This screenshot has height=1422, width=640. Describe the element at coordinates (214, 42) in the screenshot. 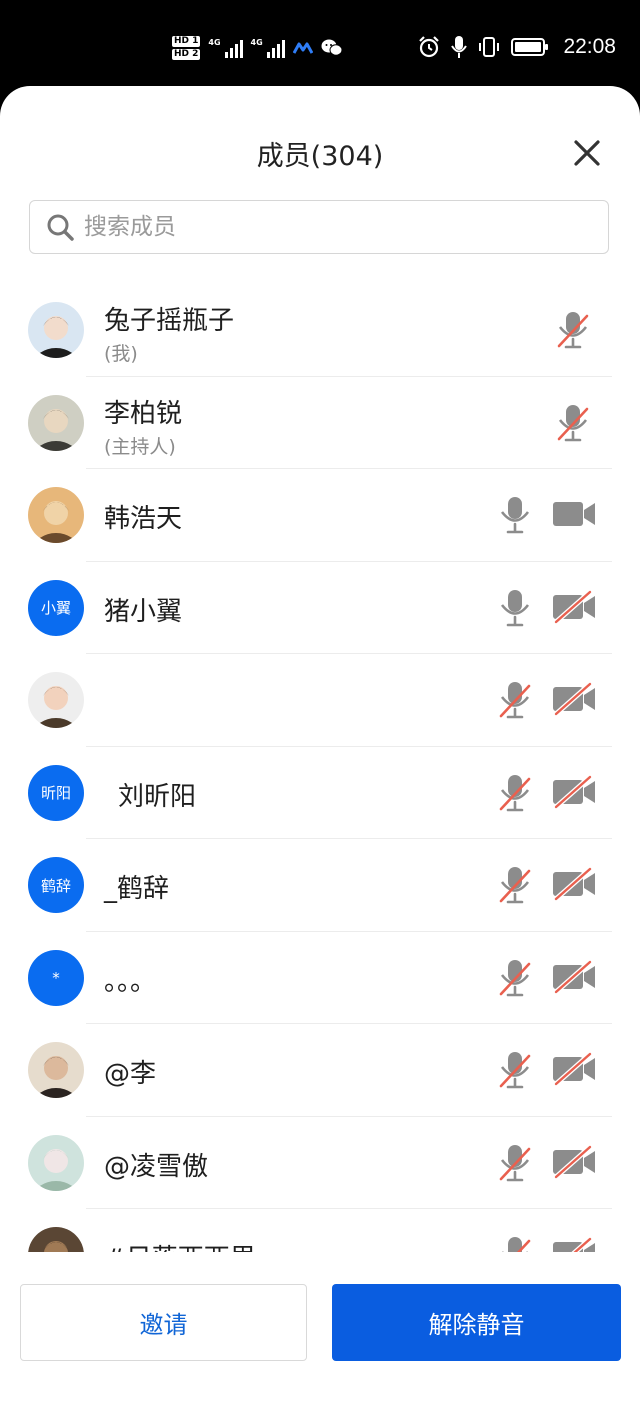

I see `network-type-1: 4G` at that location.